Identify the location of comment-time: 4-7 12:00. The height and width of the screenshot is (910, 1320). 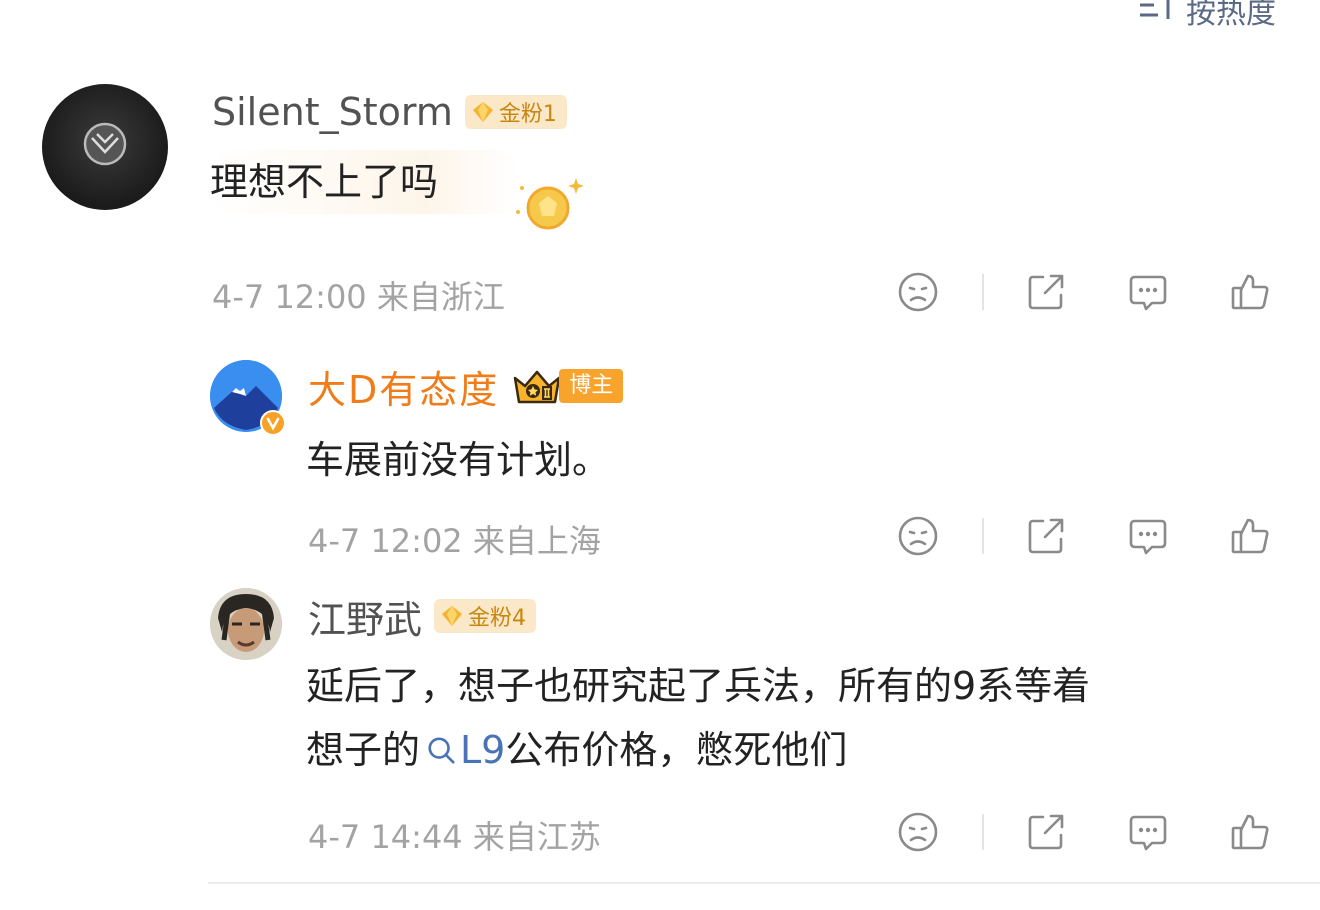
(289, 297).